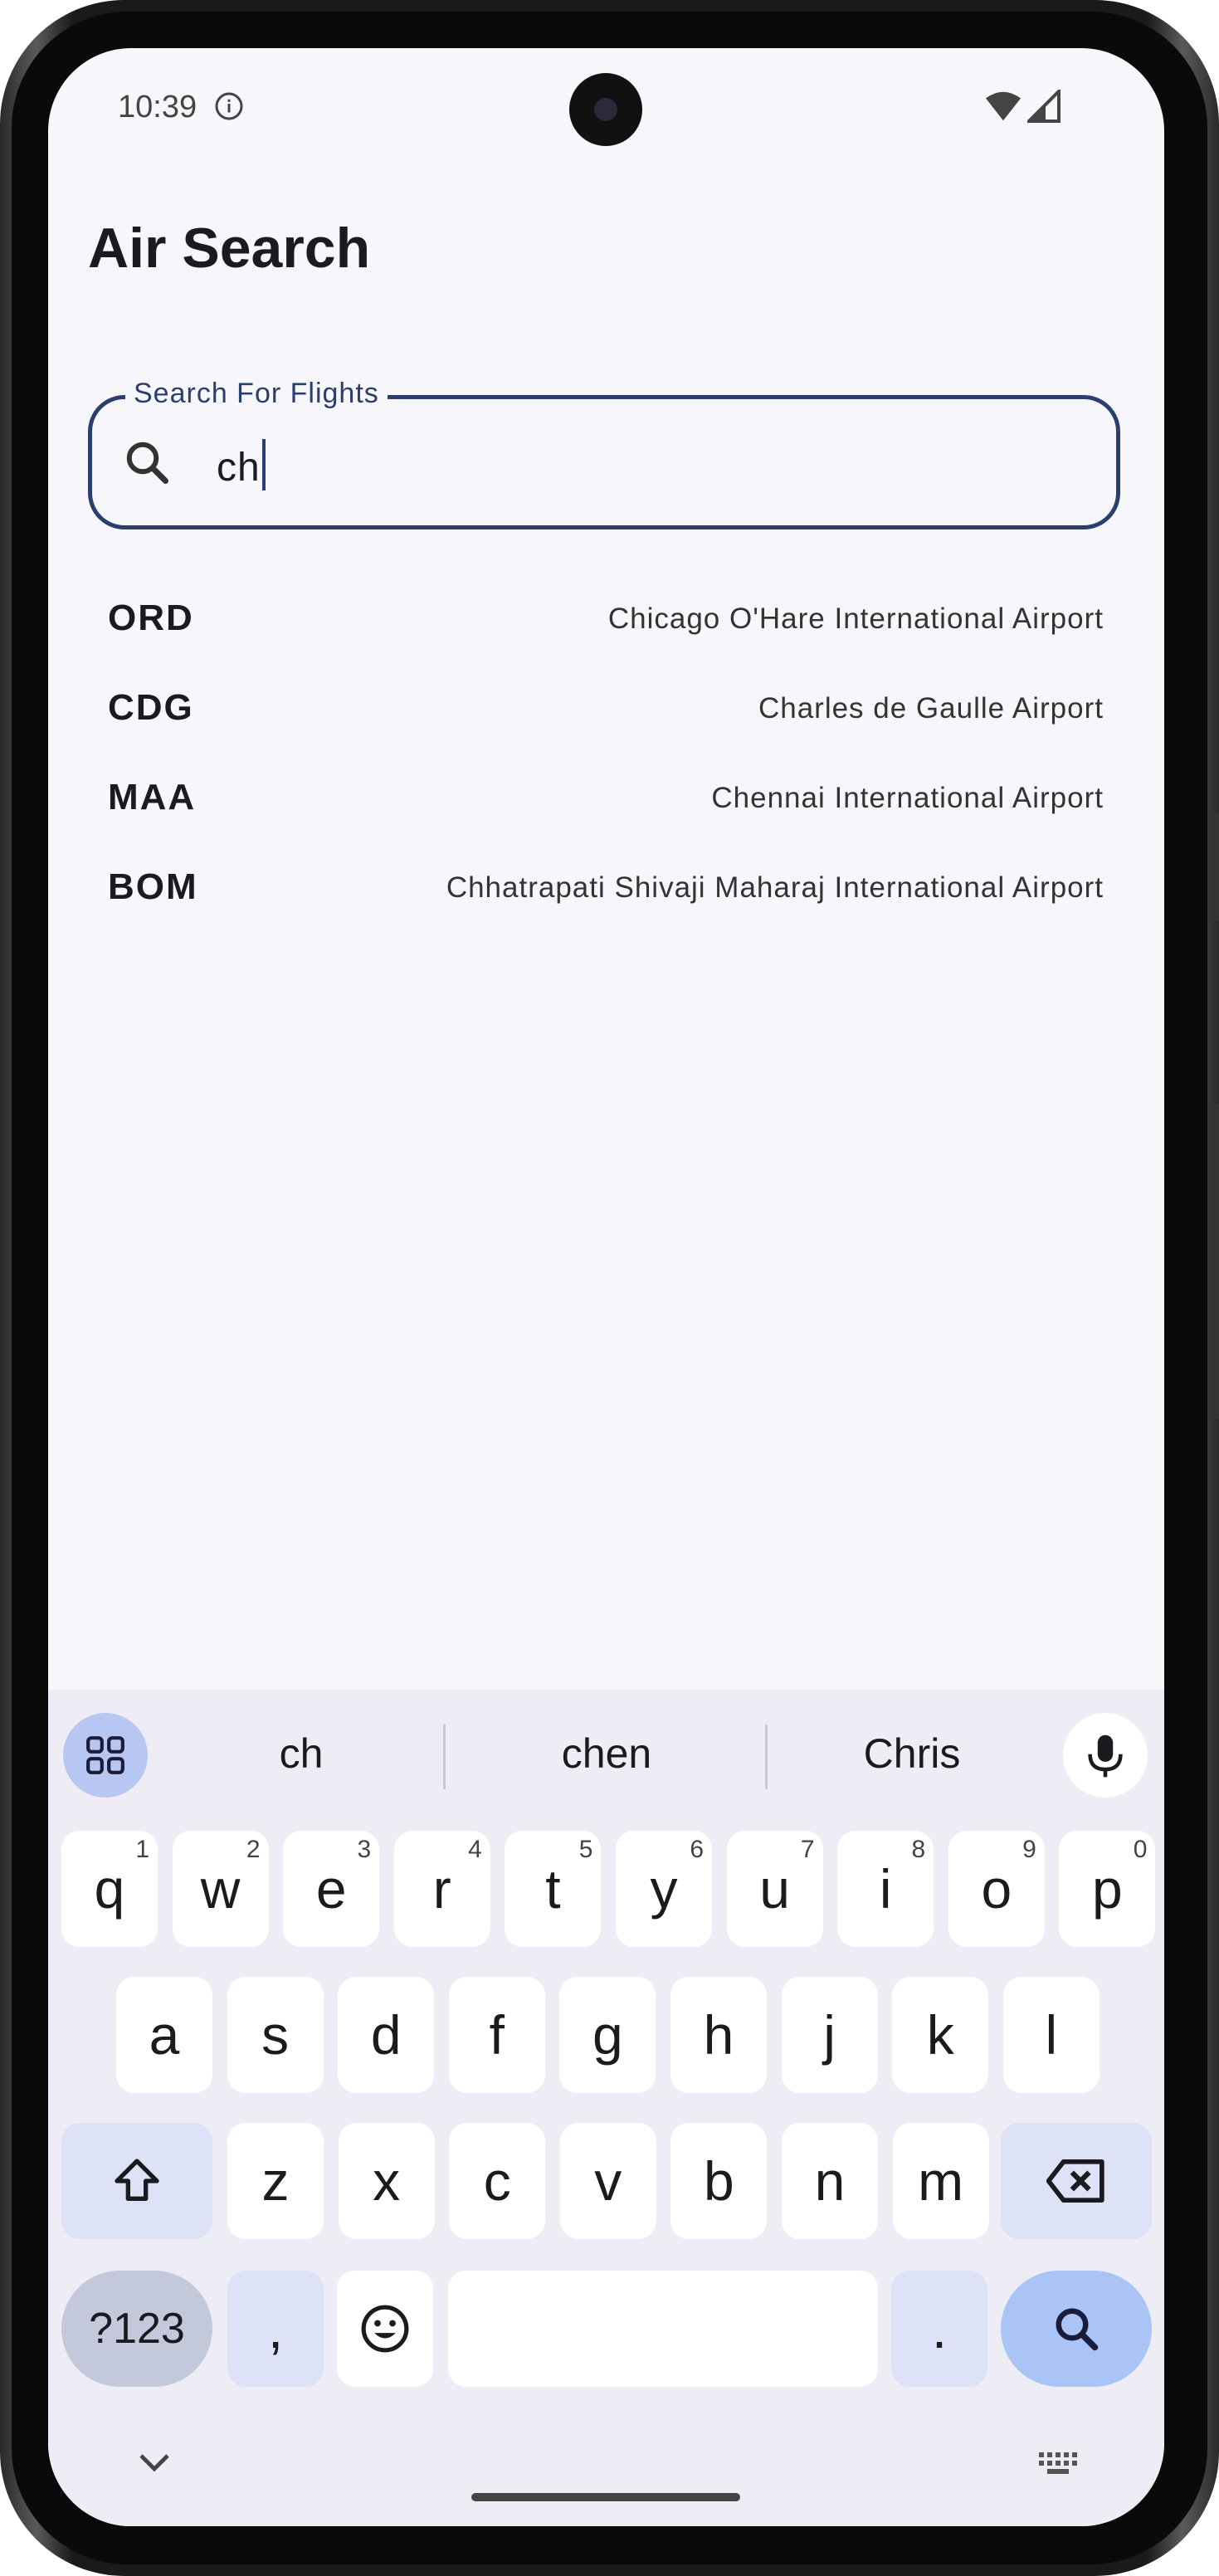 This screenshot has width=1219, height=2576. What do you see at coordinates (830, 2181) in the screenshot?
I see `key-n: n` at bounding box center [830, 2181].